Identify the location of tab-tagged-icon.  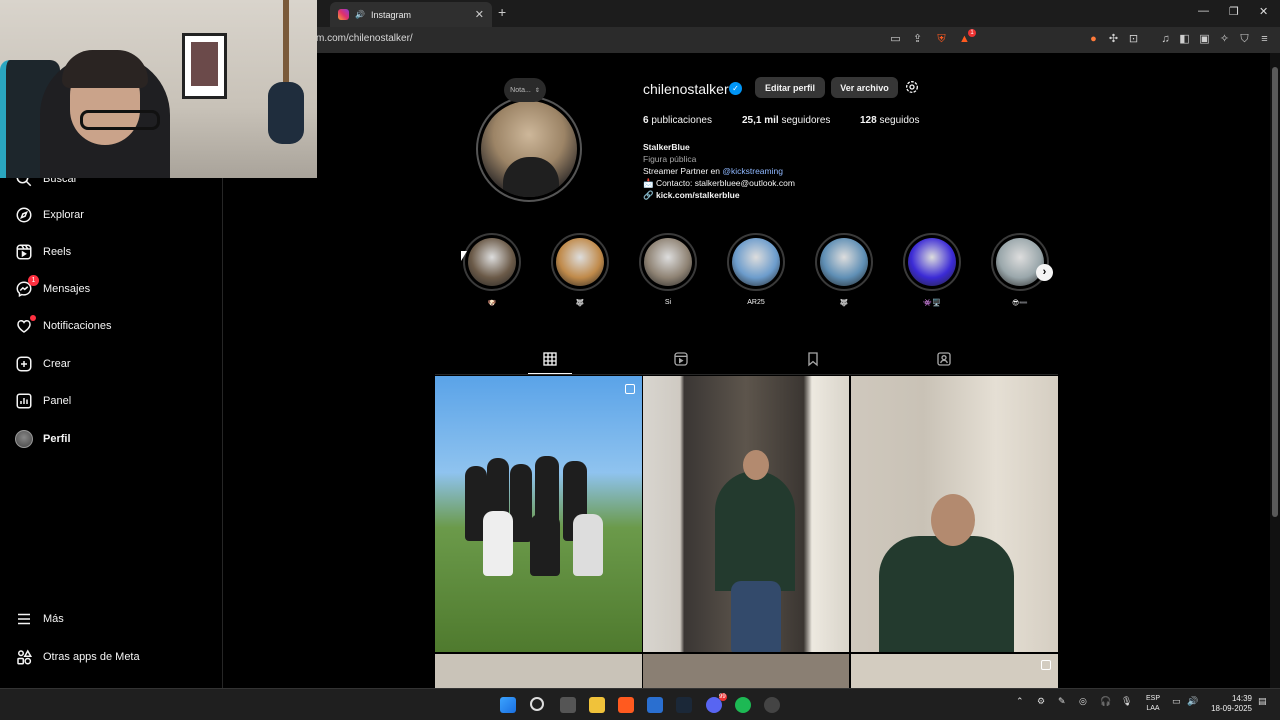
(945, 360).